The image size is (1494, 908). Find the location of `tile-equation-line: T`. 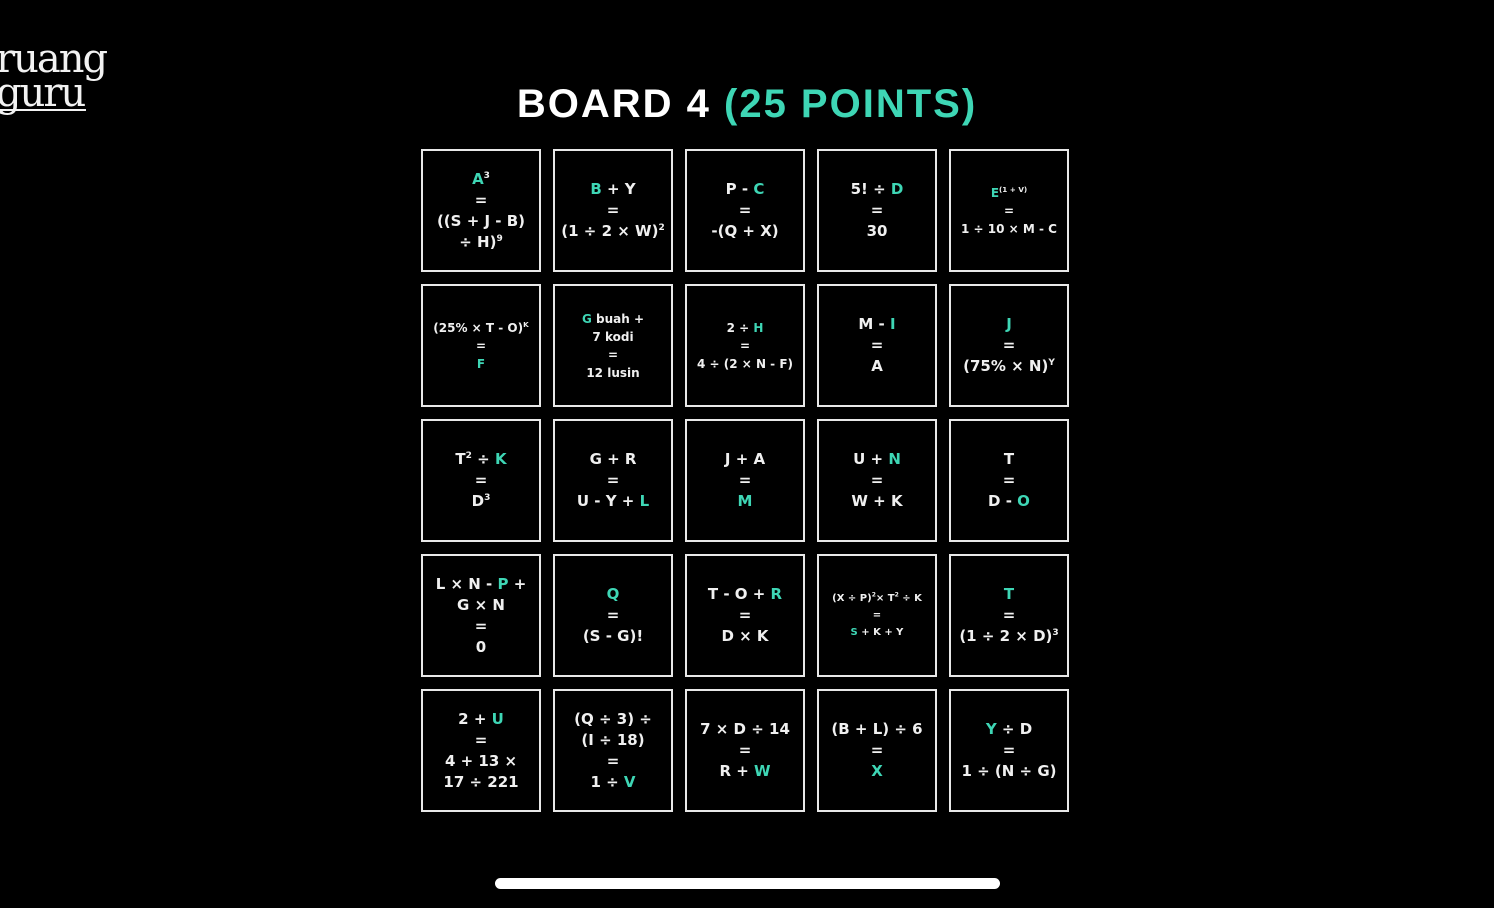

tile-equation-line: T is located at coordinates (1009, 594).